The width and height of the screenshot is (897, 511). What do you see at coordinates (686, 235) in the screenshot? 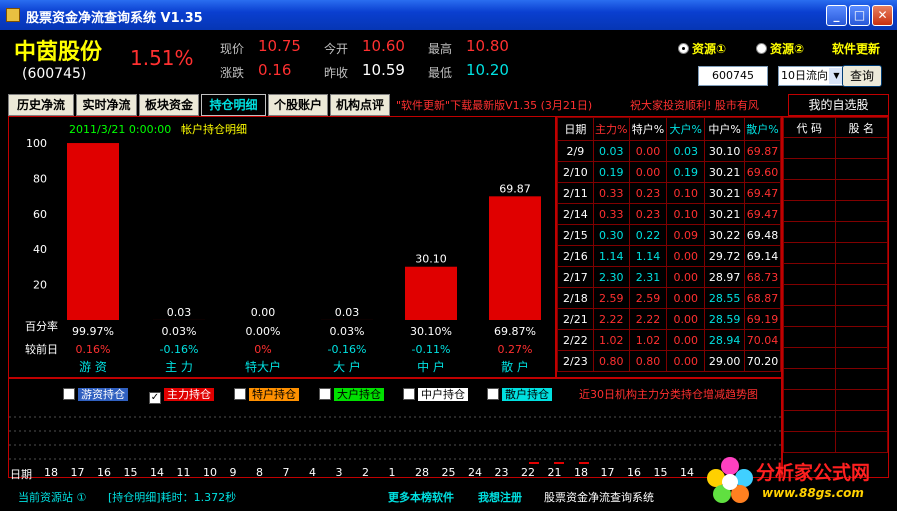
I see `grid-cell: 0.09` at bounding box center [686, 235].